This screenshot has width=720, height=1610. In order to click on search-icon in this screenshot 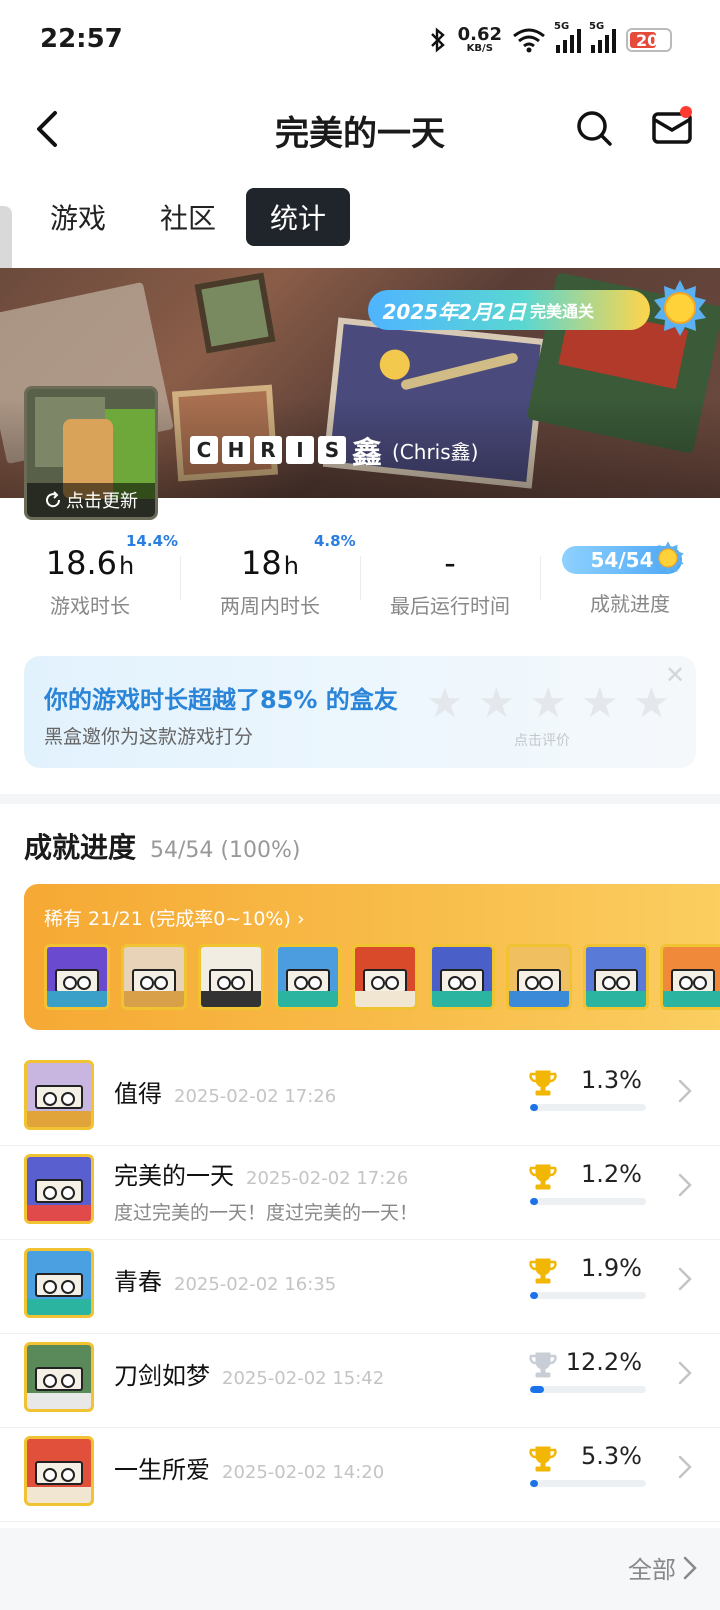, I will do `click(594, 128)`.